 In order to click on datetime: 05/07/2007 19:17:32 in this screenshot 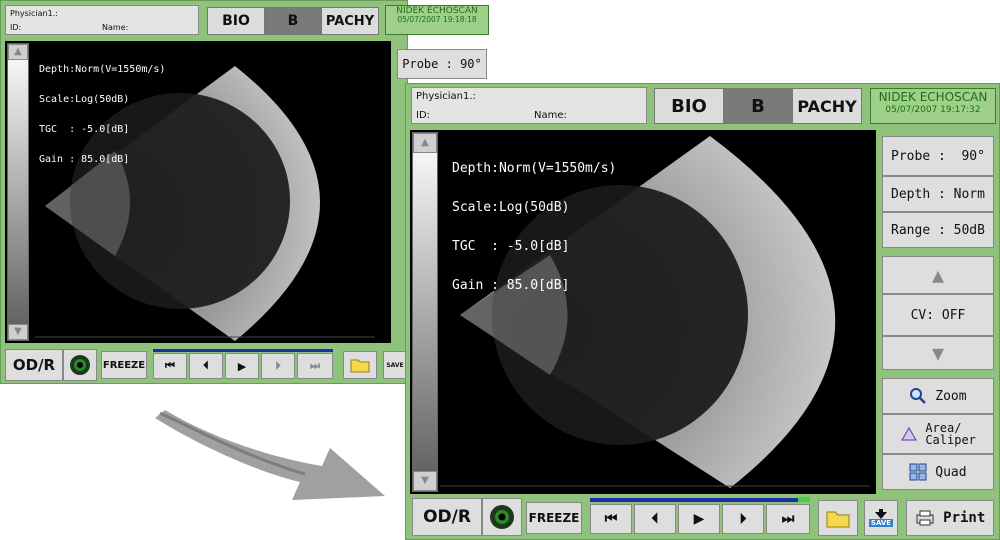, I will do `click(933, 109)`.